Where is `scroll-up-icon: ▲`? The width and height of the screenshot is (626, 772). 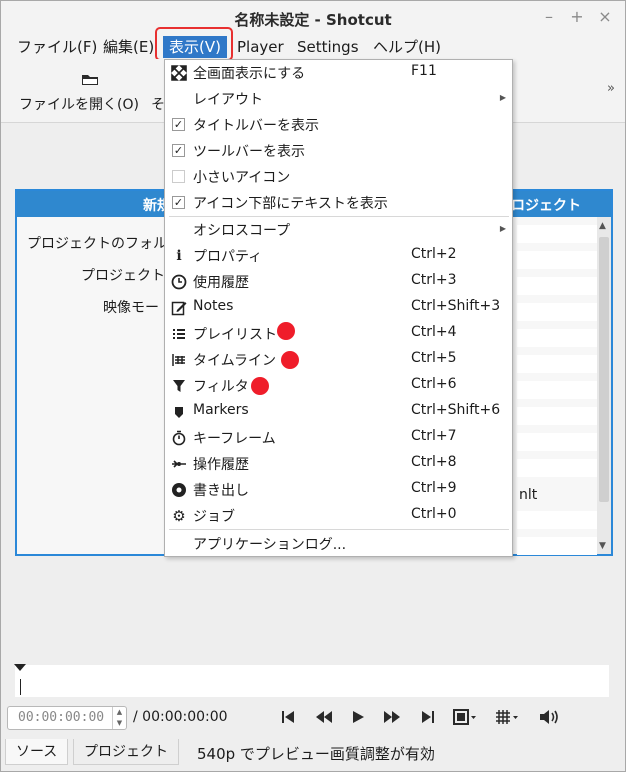 scroll-up-icon: ▲ is located at coordinates (602, 226).